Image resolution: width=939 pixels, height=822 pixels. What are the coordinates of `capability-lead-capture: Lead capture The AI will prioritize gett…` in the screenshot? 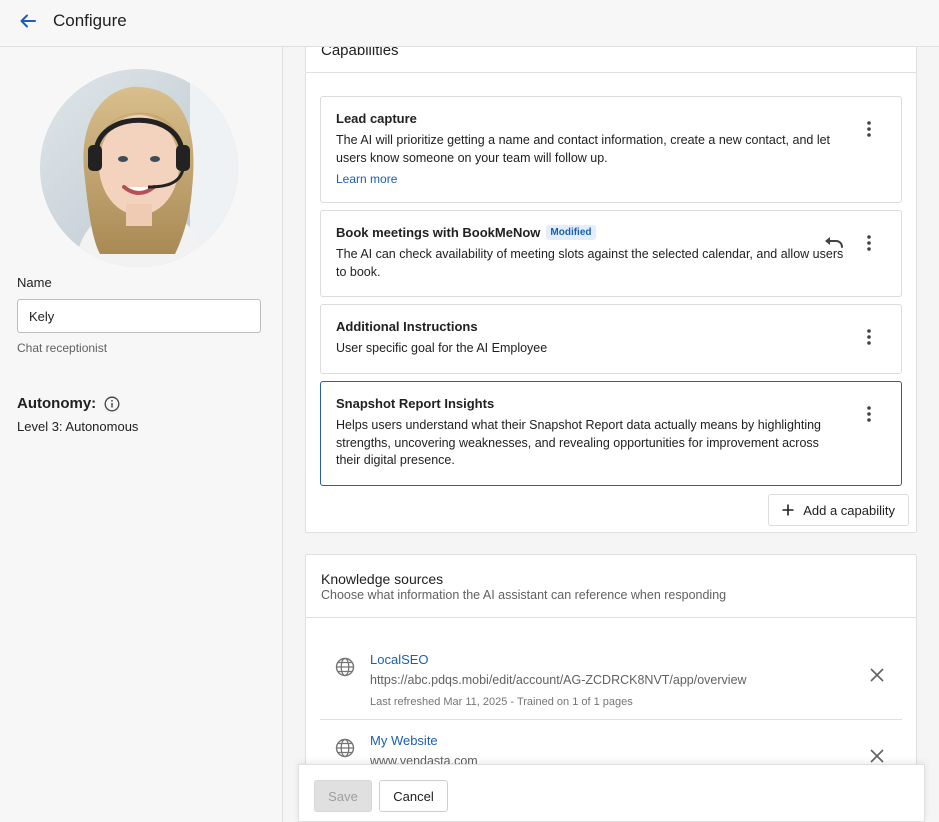 It's located at (611, 149).